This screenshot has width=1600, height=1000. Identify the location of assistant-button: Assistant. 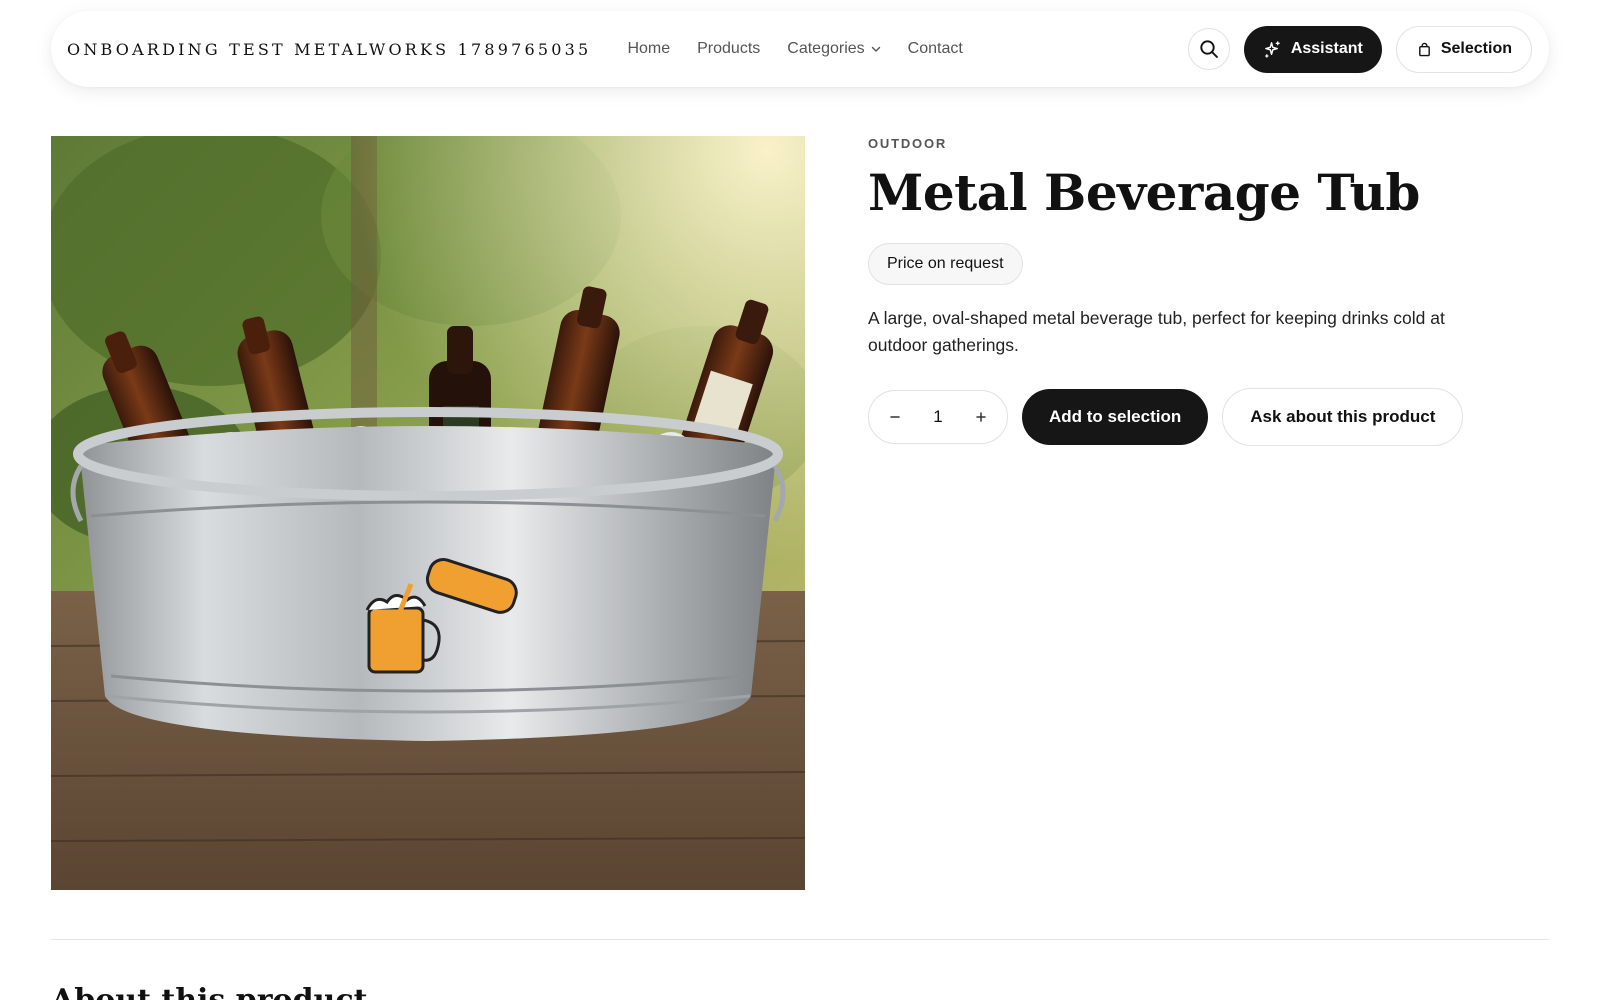
(1312, 49).